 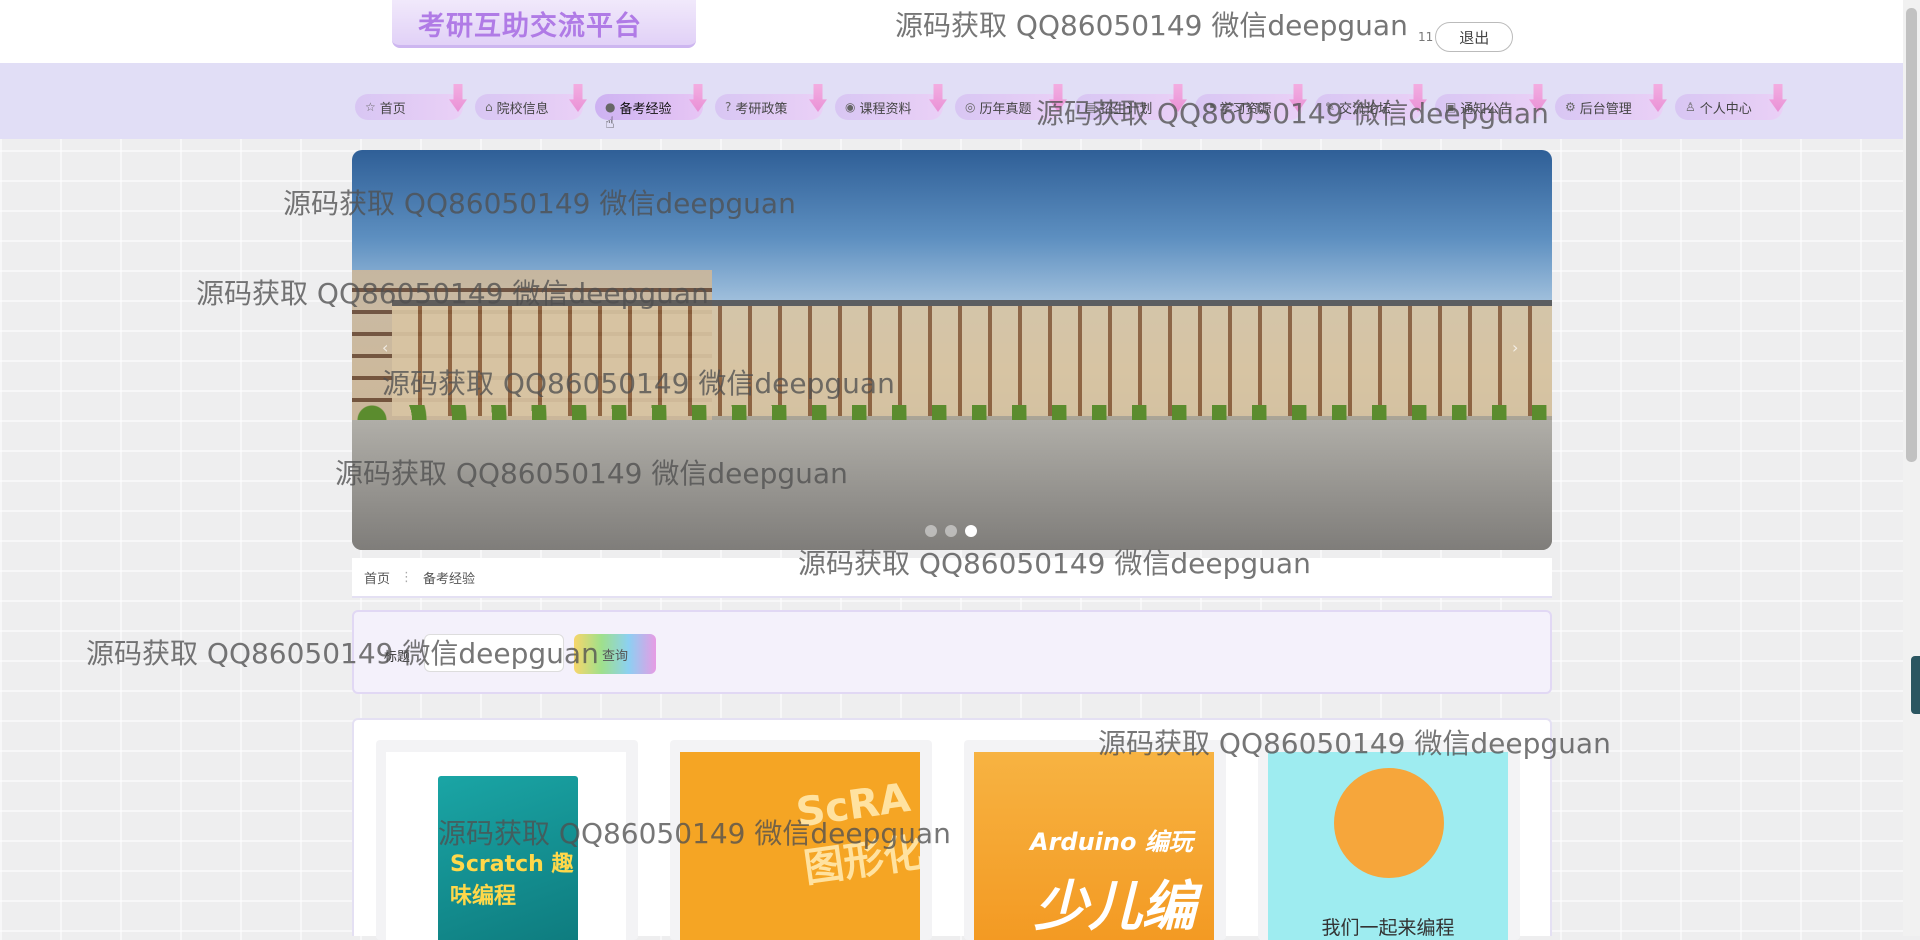 What do you see at coordinates (1330, 107) in the screenshot?
I see `nav-icon: ✎` at bounding box center [1330, 107].